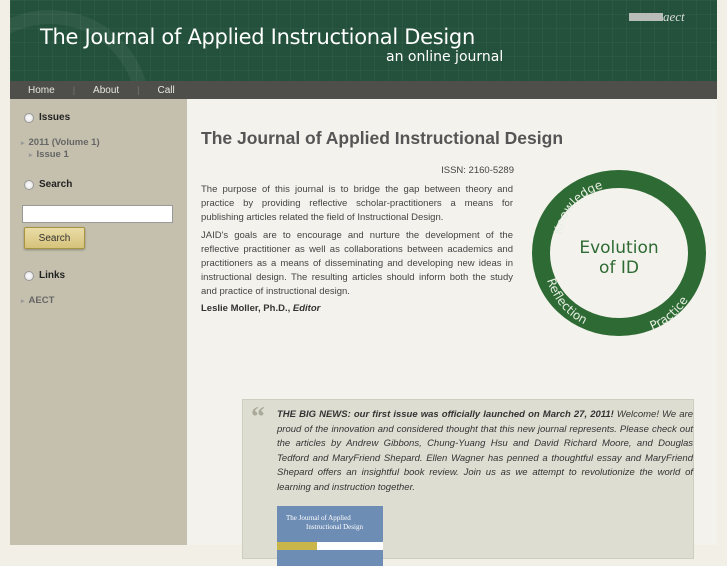  I want to click on links-heading: Links, so click(44, 275).